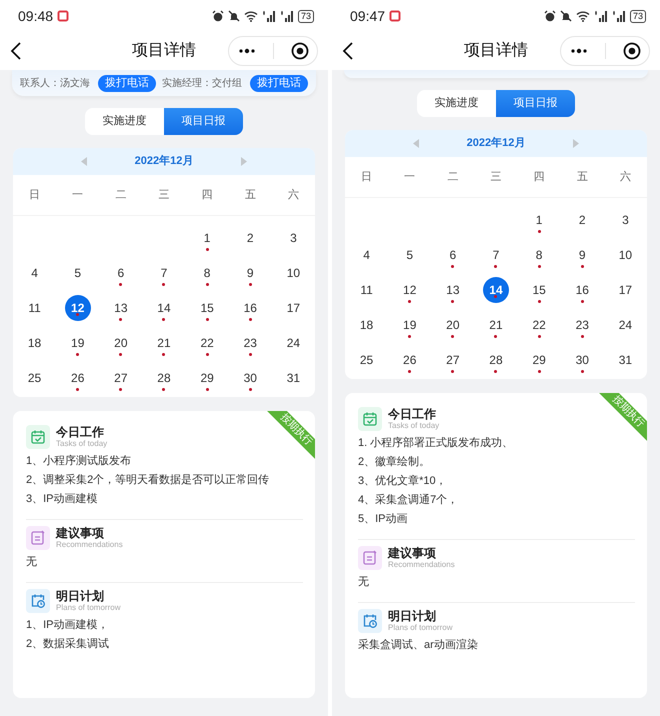  I want to click on report-line: 无, so click(32, 562).